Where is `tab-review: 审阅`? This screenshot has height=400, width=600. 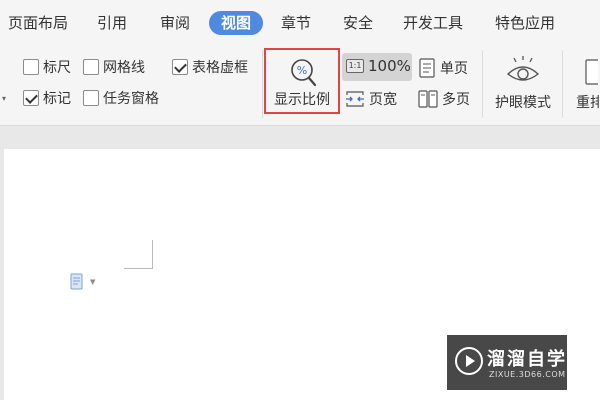 tab-review: 审阅 is located at coordinates (175, 23).